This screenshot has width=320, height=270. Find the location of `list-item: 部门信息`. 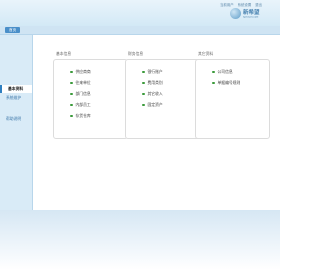

list-item: 部门信息 is located at coordinates (80, 96).